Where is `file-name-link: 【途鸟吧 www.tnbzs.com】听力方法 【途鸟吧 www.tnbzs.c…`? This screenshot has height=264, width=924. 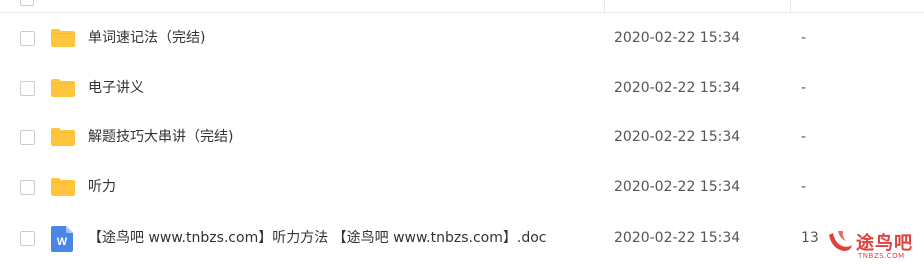 file-name-link: 【途鸟吧 www.tnbzs.com】听力方法 【途鸟吧 www.tnbzs.c… is located at coordinates (317, 238).